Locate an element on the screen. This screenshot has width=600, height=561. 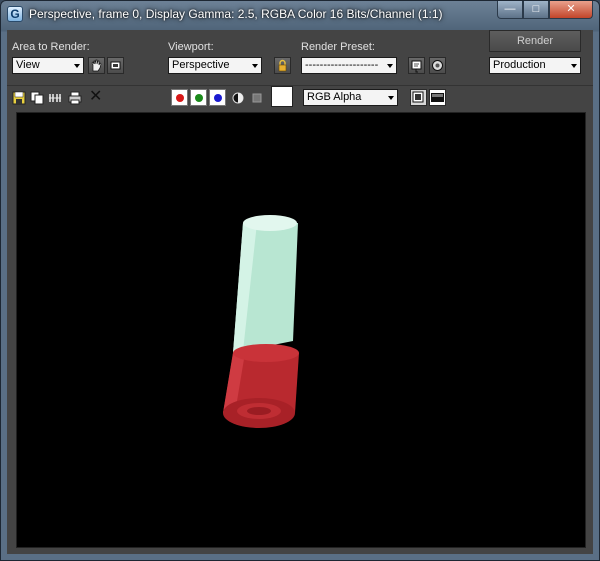
toggle-ui-icon is located at coordinates (437, 97).